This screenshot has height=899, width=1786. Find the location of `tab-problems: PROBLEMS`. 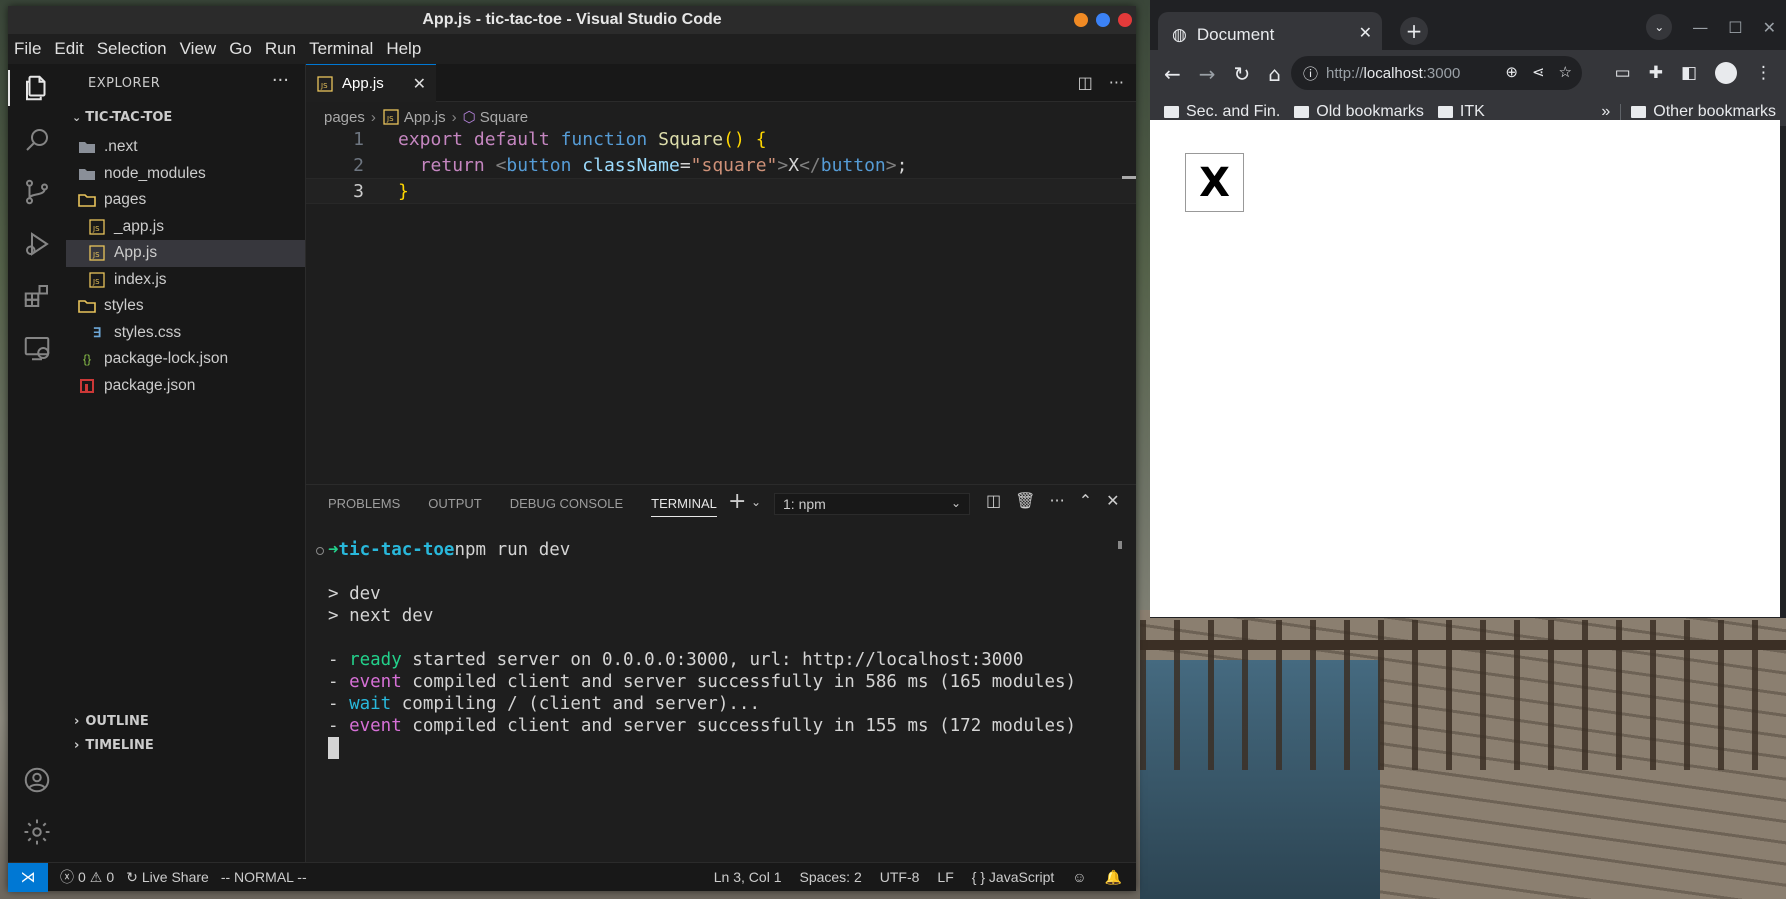

tab-problems: PROBLEMS is located at coordinates (364, 503).